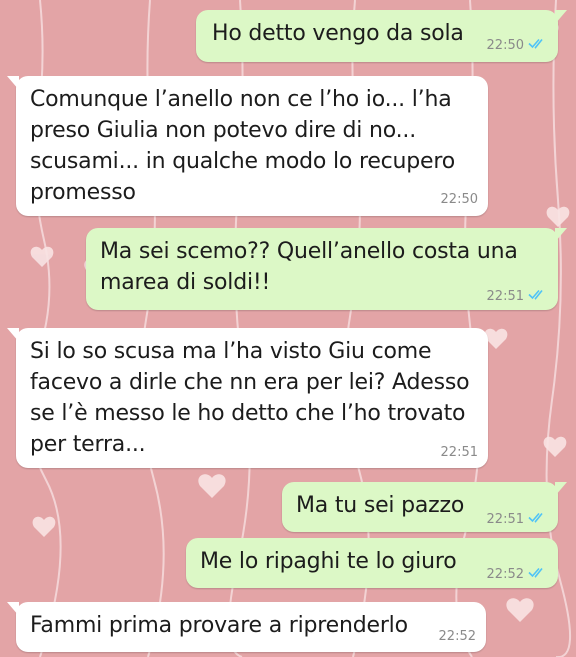  I want to click on message-text: Me lo ripaghi te lo giuro, so click(328, 561).